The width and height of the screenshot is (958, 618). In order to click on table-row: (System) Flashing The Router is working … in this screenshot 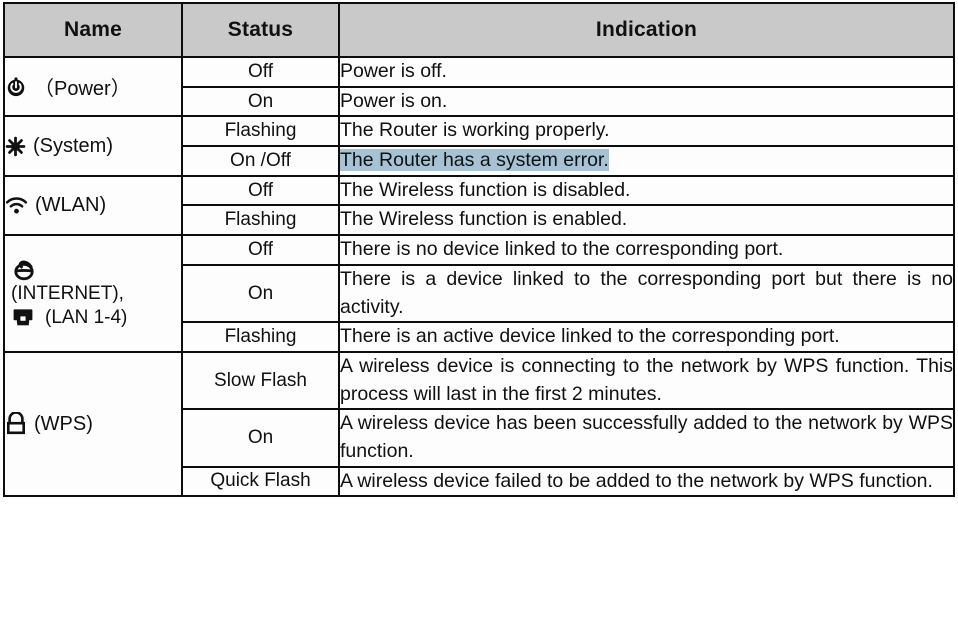, I will do `click(479, 146)`.